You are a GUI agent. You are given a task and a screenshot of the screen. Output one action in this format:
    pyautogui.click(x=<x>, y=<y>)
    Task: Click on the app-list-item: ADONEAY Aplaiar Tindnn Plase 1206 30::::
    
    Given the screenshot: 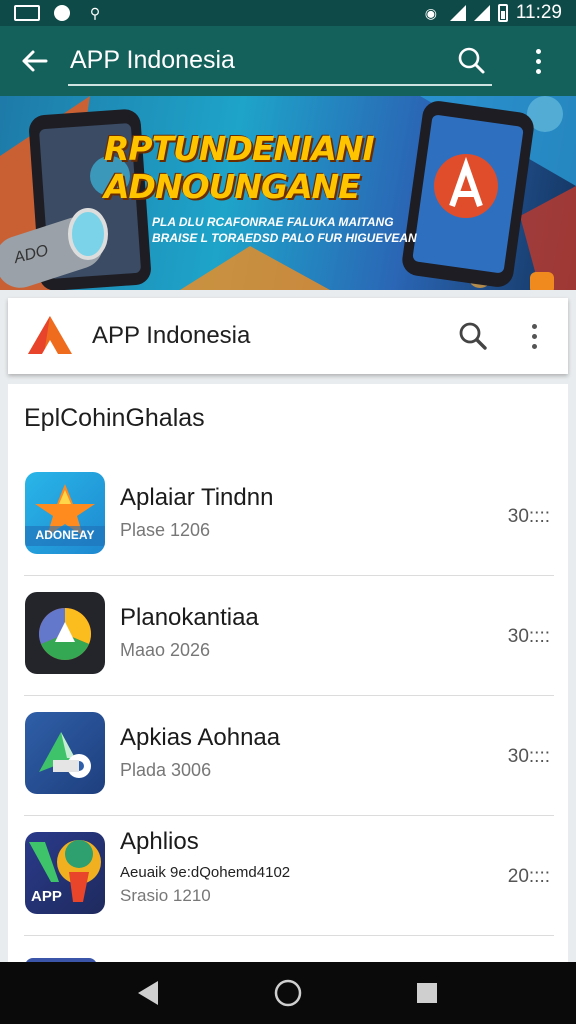 What is the action you would take?
    pyautogui.click(x=288, y=516)
    